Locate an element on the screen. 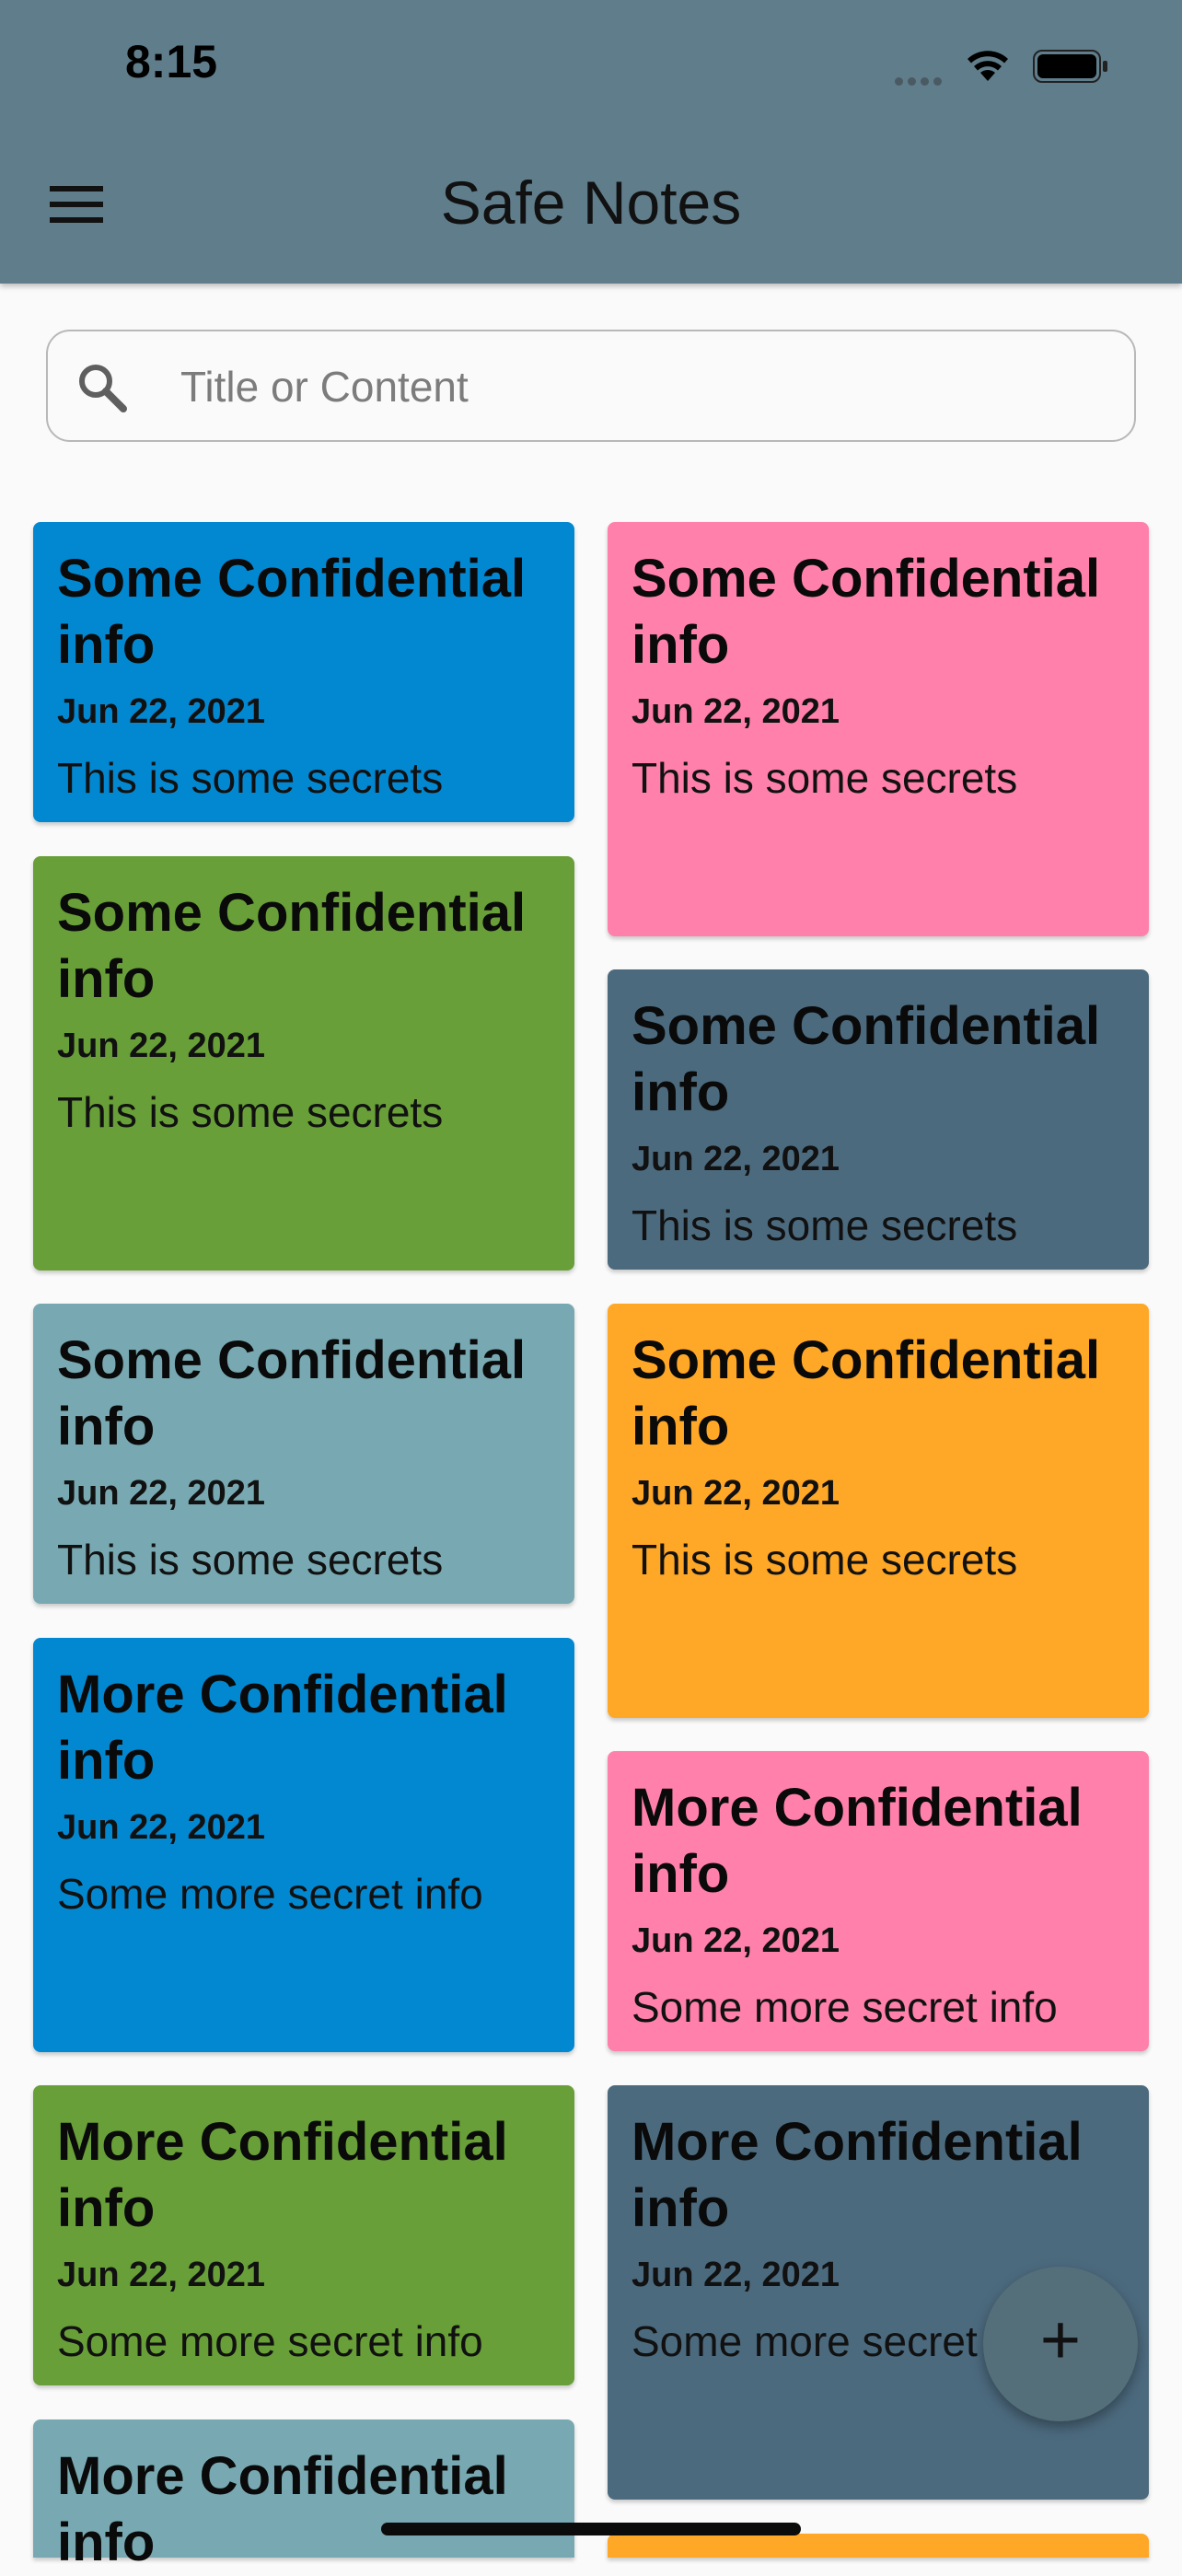  note-card is located at coordinates (878, 2546).